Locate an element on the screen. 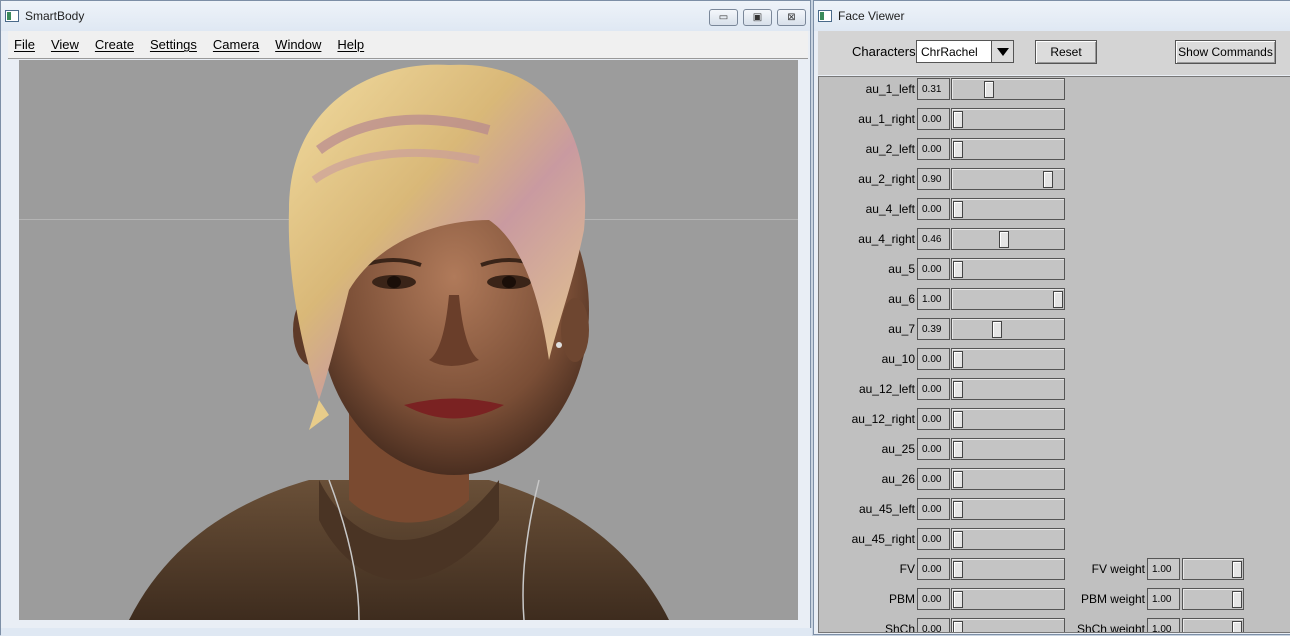 The width and height of the screenshot is (1290, 636). slider-label: au_6 is located at coordinates (901, 299).